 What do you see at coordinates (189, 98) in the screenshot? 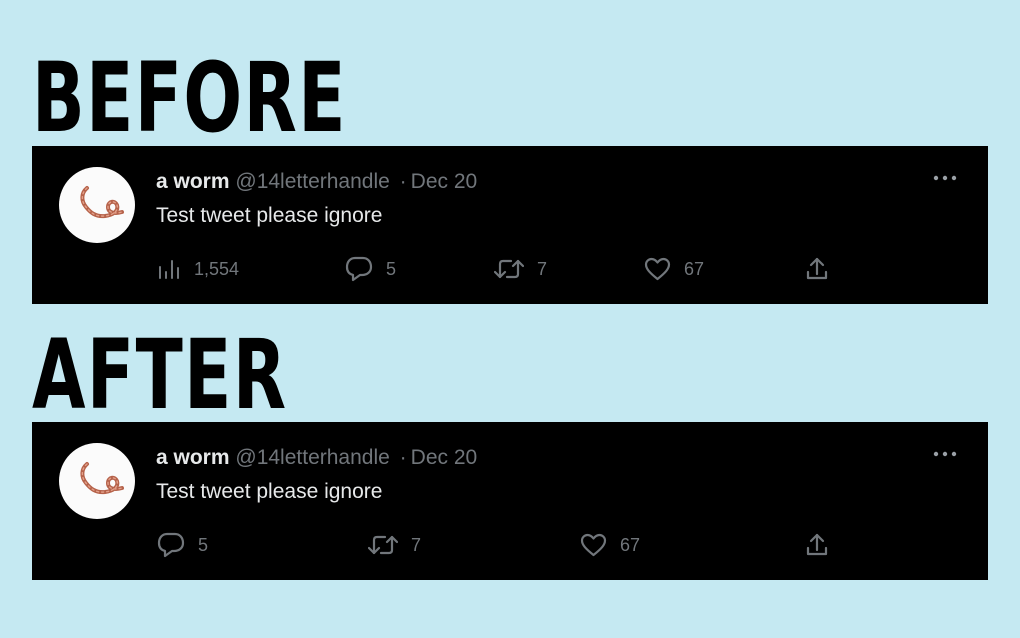
I see `before-heading: BEFORE` at bounding box center [189, 98].